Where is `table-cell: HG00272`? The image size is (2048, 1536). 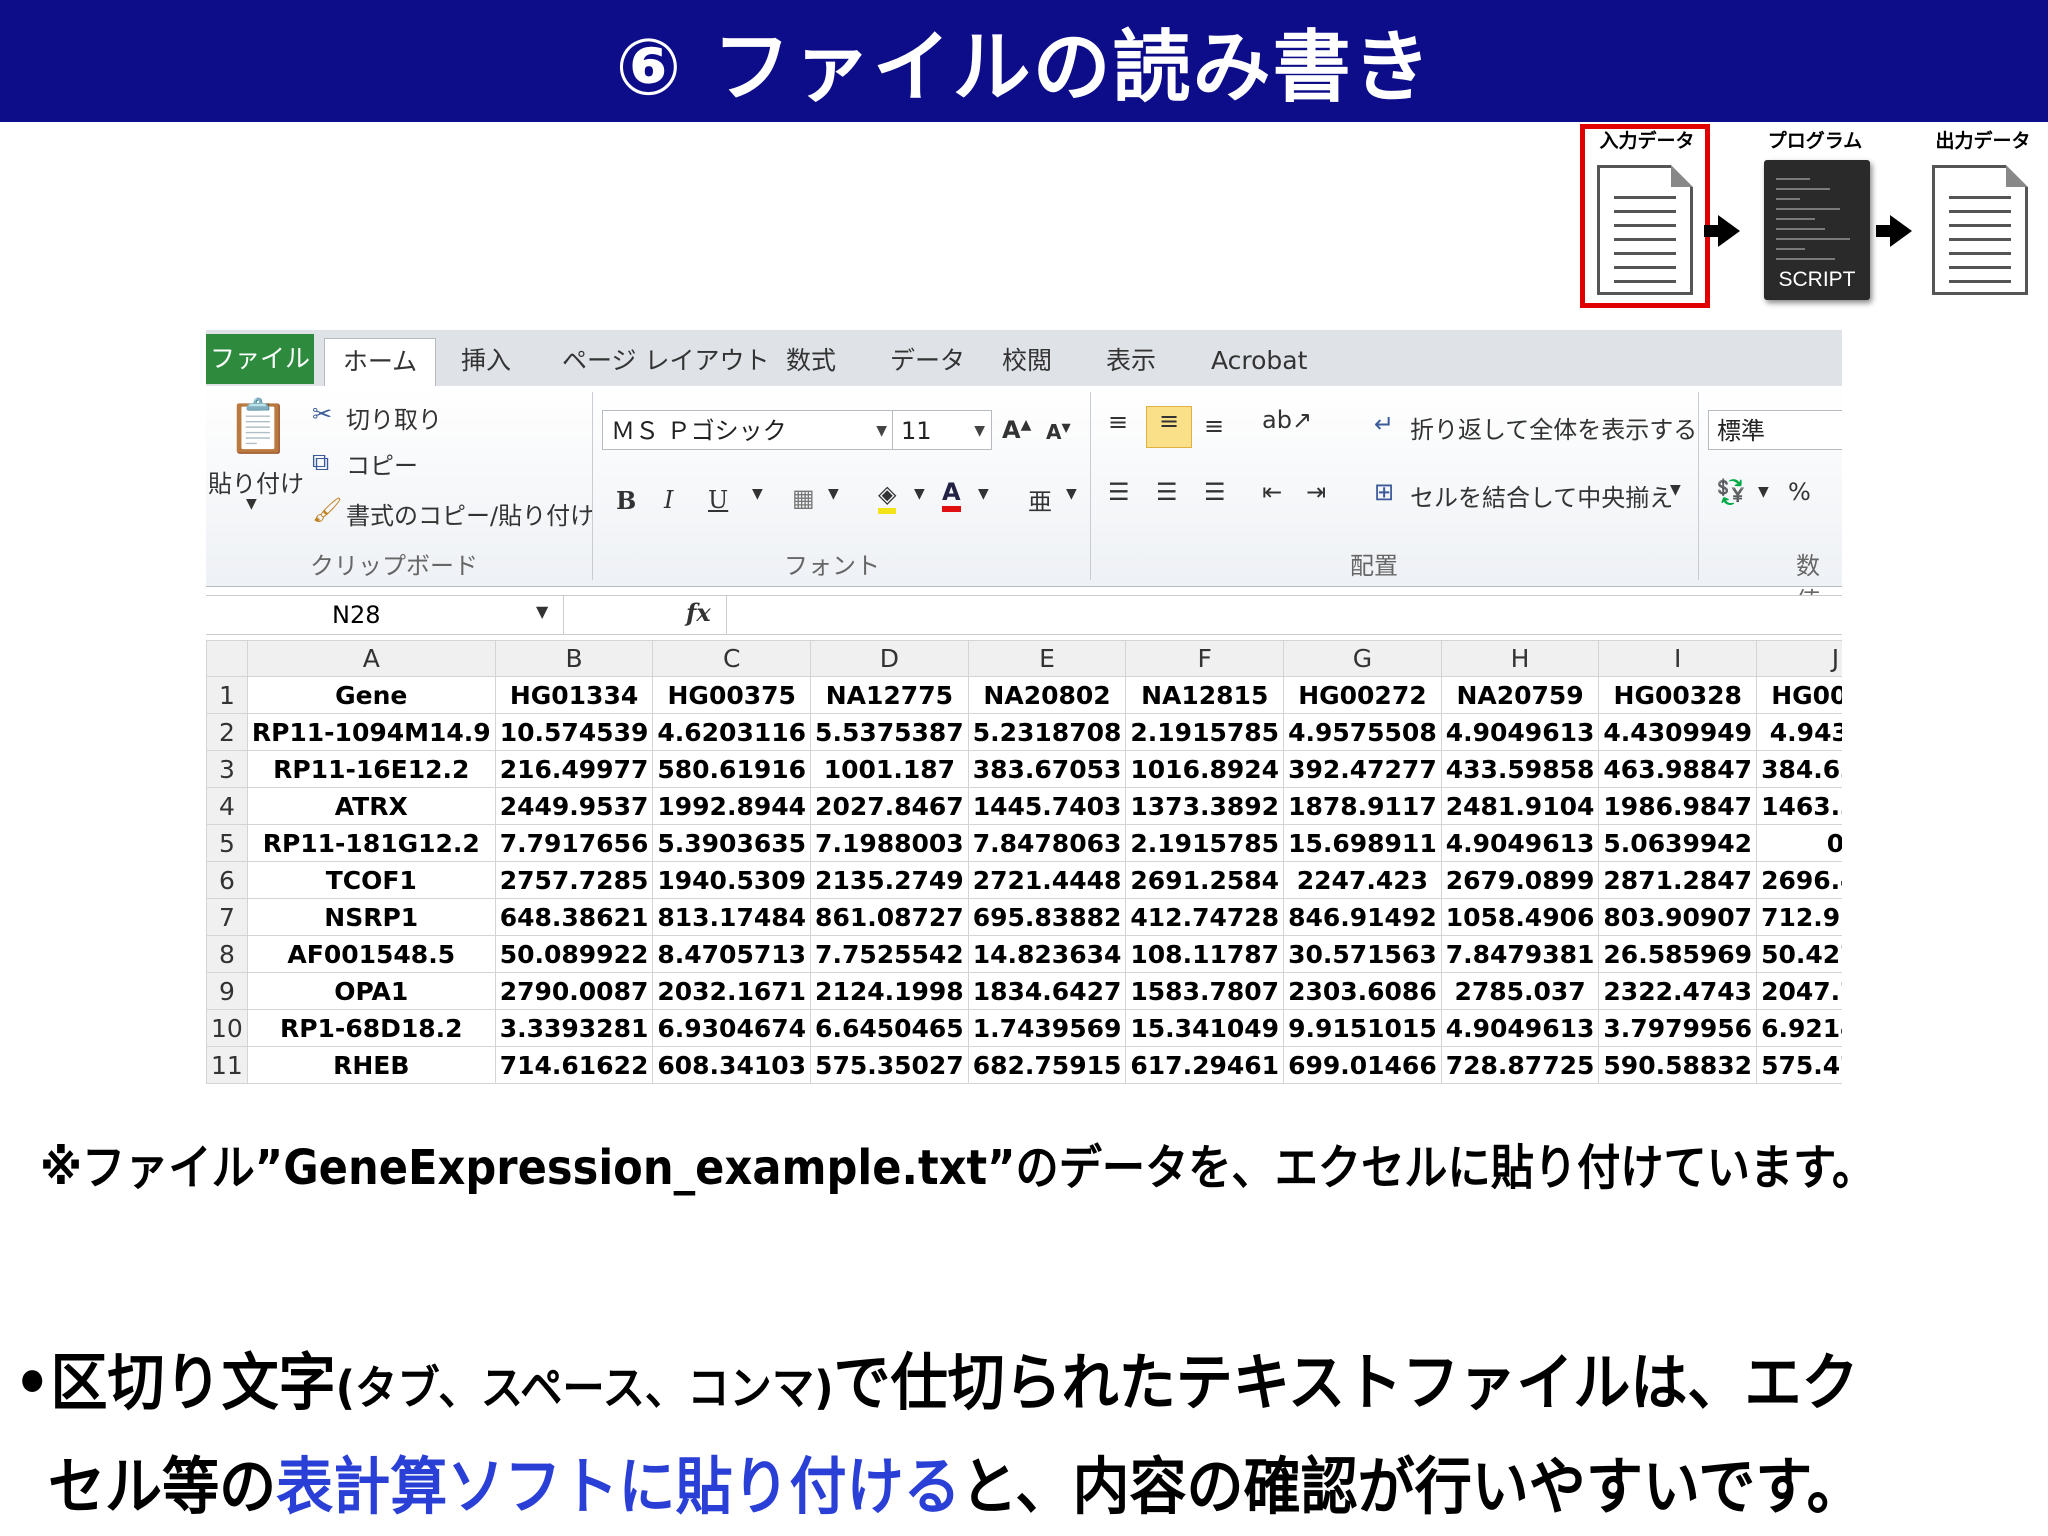 table-cell: HG00272 is located at coordinates (1362, 695).